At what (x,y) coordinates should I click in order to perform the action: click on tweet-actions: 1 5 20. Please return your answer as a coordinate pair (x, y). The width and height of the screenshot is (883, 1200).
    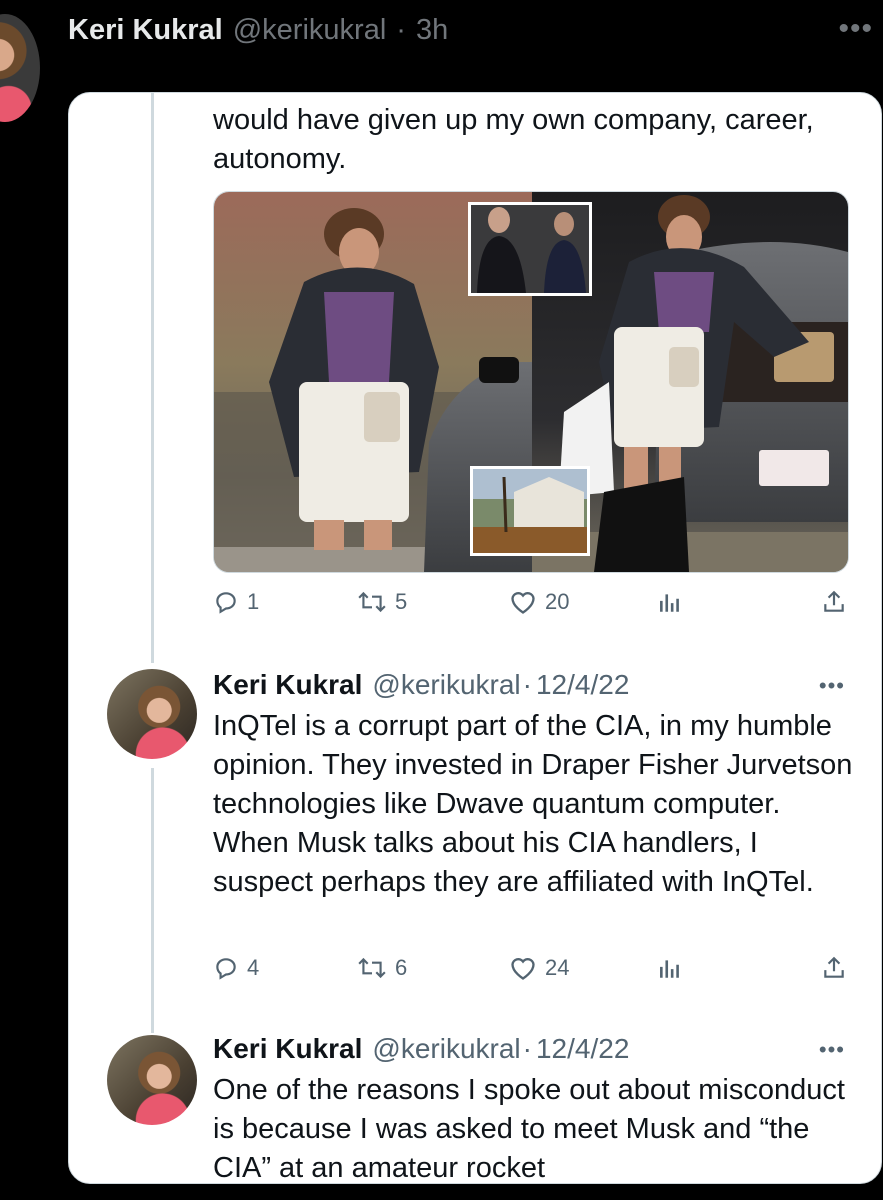
    Looking at the image, I should click on (533, 605).